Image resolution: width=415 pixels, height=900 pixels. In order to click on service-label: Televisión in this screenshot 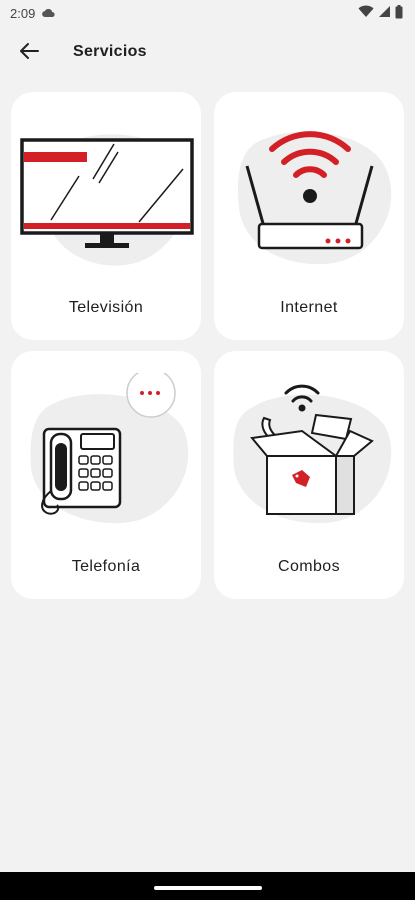, I will do `click(106, 307)`.